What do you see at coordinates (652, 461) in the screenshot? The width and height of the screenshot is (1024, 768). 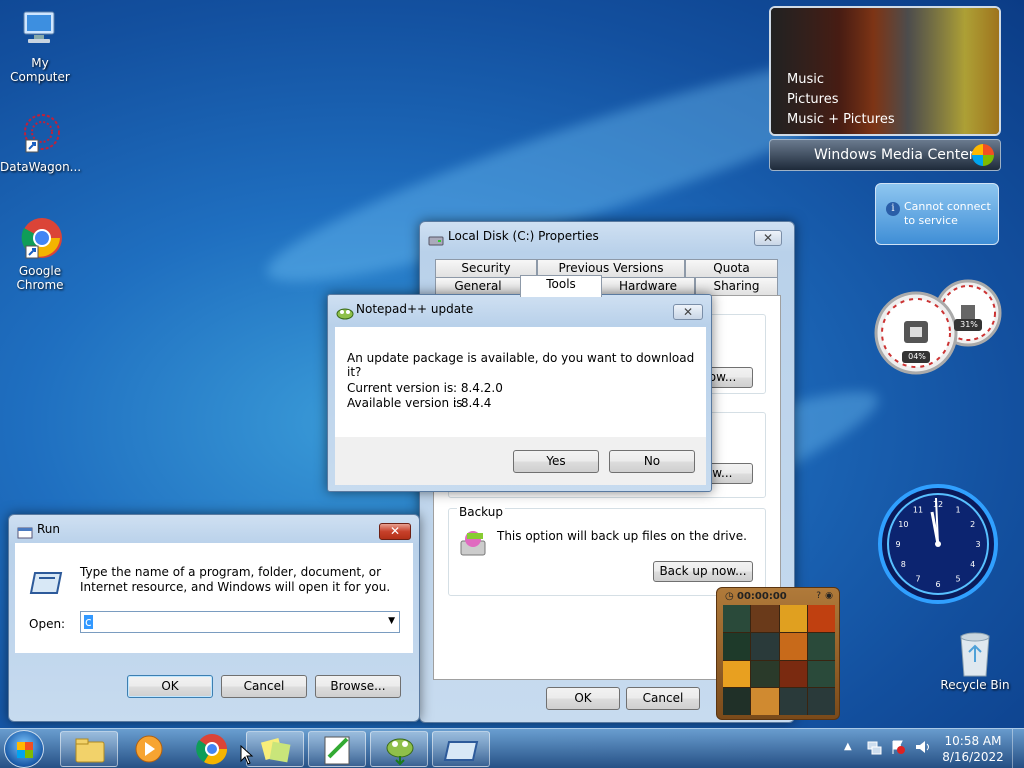 I see `no-button: No` at bounding box center [652, 461].